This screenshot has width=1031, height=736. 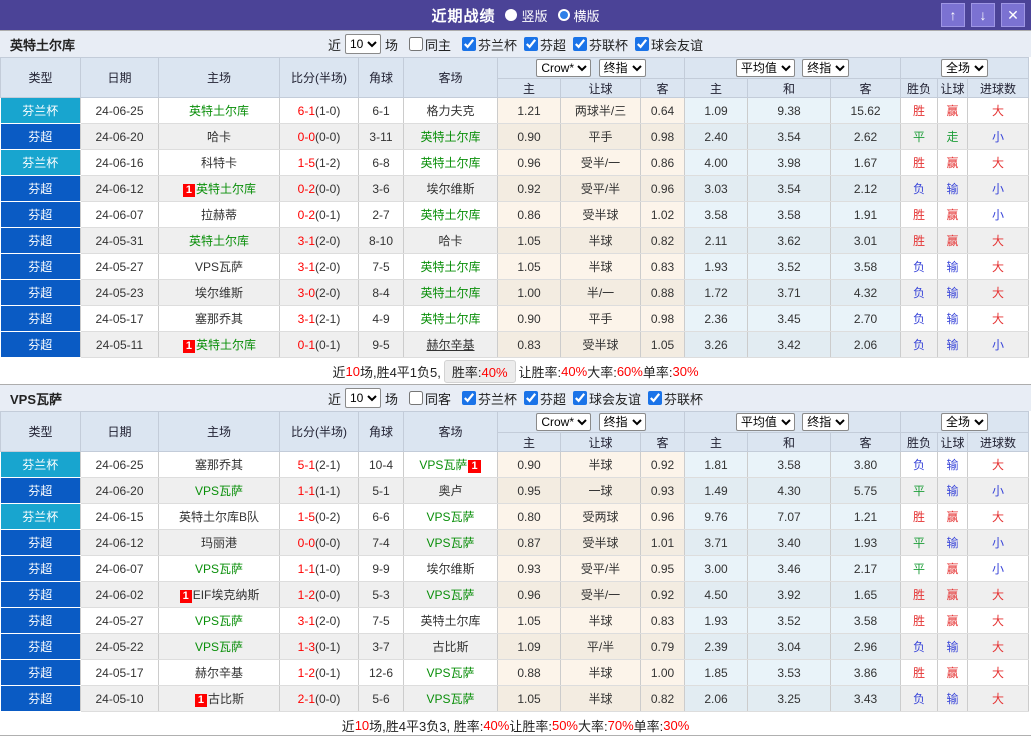 I want to click on radio-vertical-icon, so click(x=511, y=15).